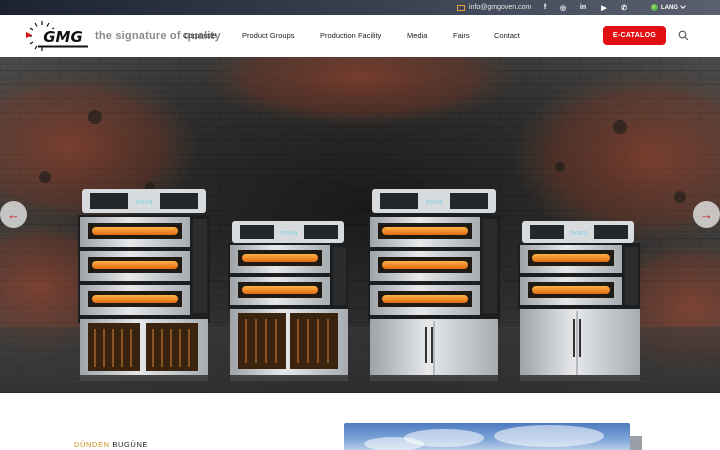 This screenshot has width=720, height=450. What do you see at coordinates (268, 35) in the screenshot?
I see `nav-product-groups: Product Groups` at bounding box center [268, 35].